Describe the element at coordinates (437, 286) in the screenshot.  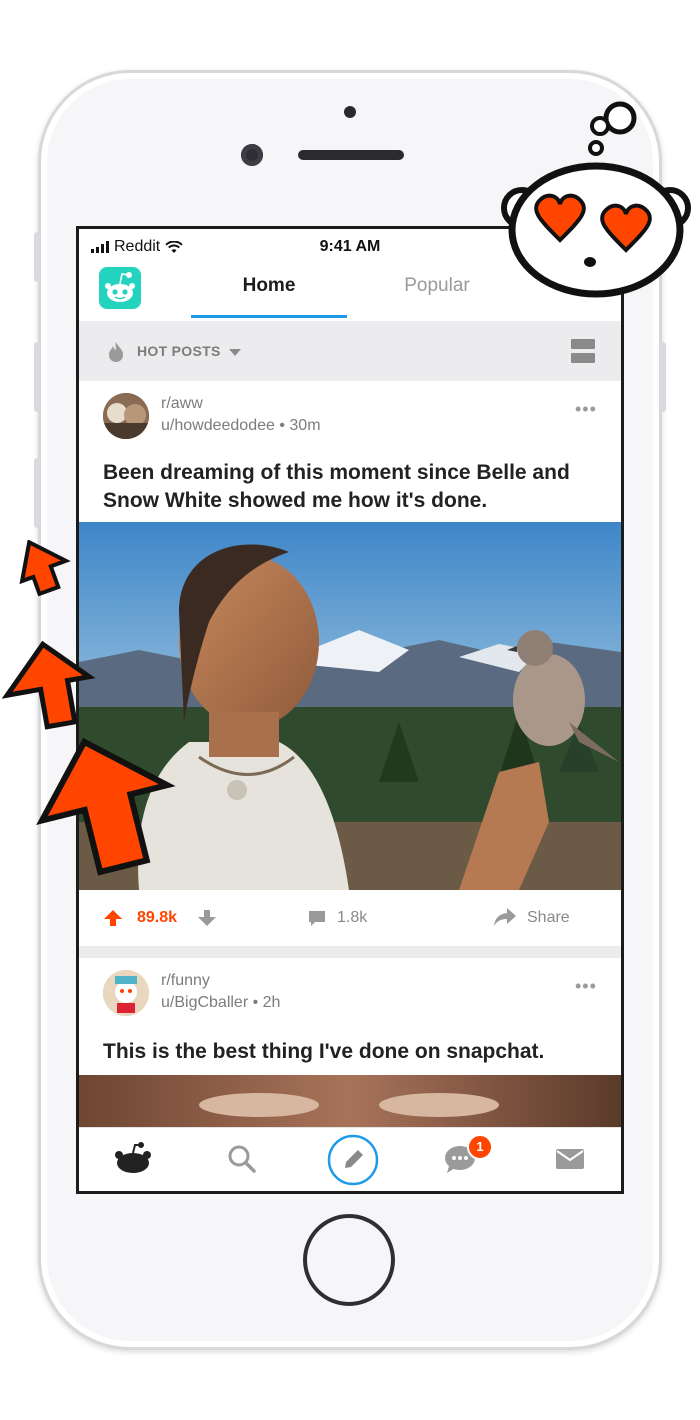
I see `tab-popular: Popular` at that location.